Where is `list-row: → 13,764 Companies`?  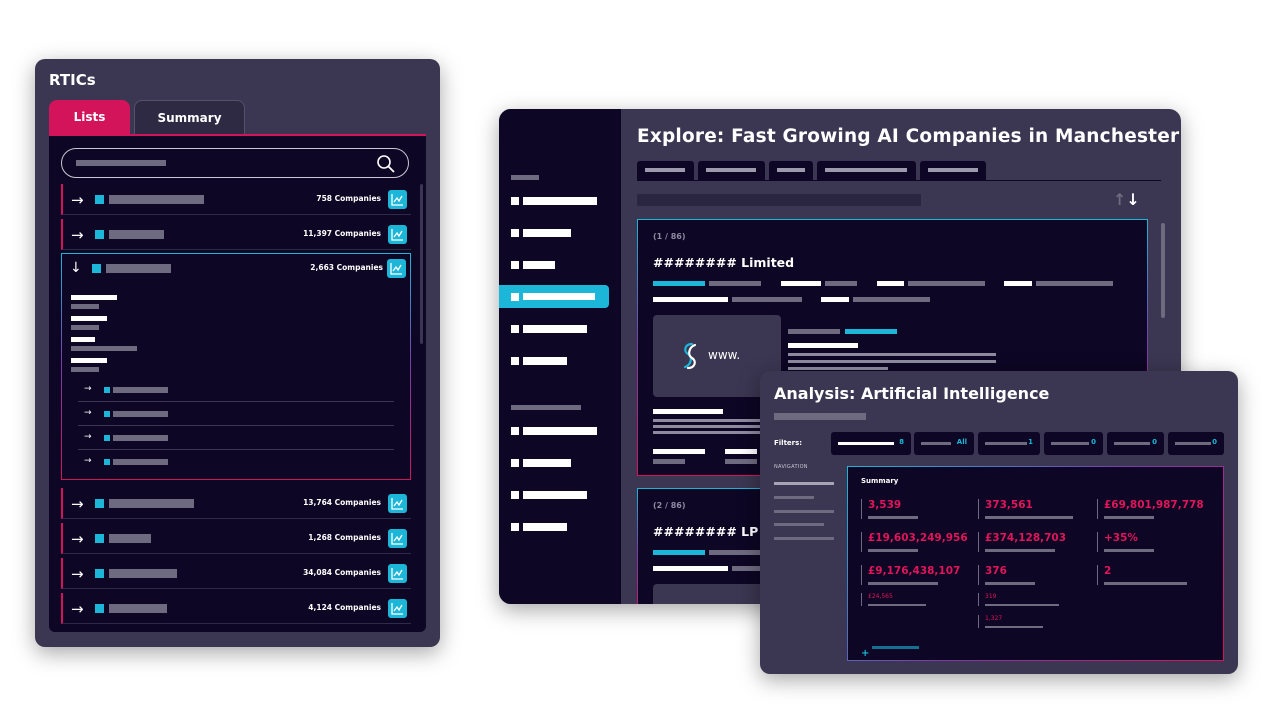
list-row: → 13,764 Companies is located at coordinates (236, 503).